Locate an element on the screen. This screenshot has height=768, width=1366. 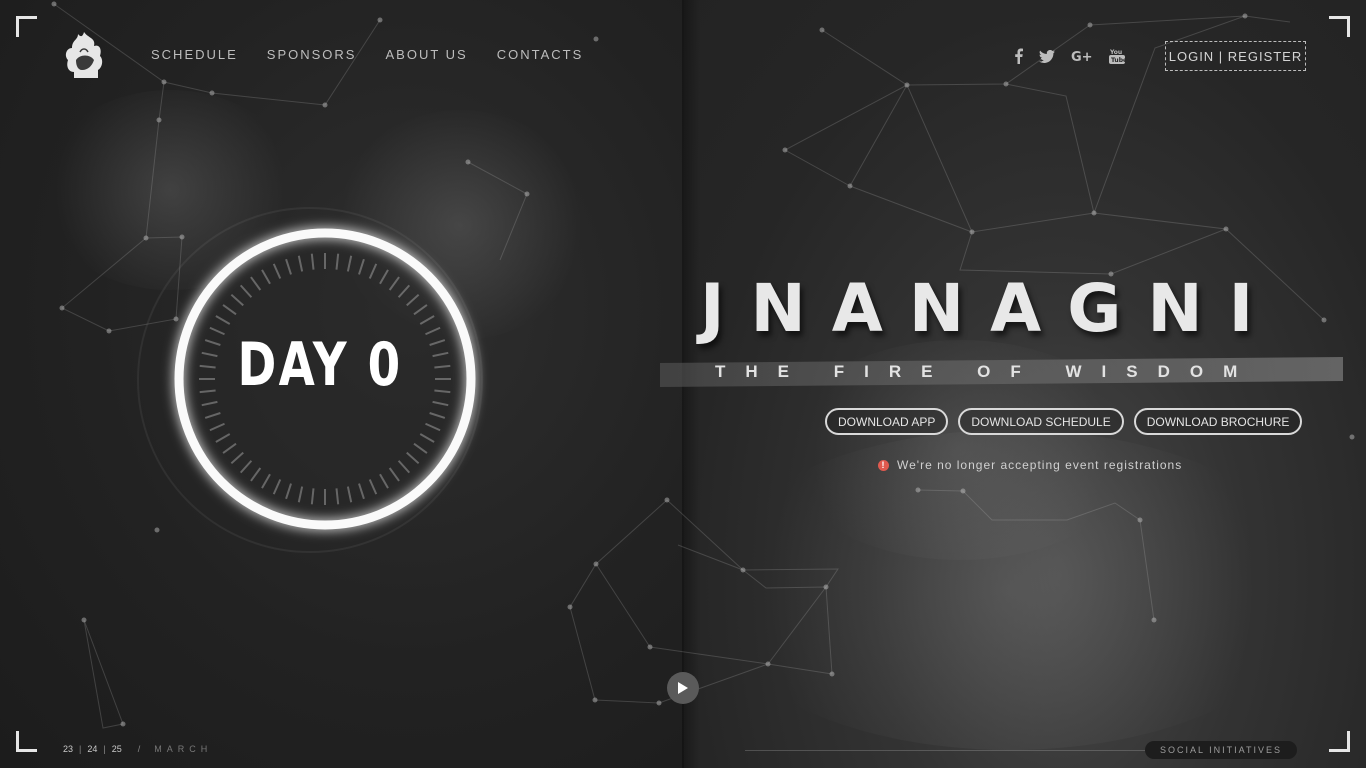
nav-item-sponsors: SPONSORS is located at coordinates (312, 54).